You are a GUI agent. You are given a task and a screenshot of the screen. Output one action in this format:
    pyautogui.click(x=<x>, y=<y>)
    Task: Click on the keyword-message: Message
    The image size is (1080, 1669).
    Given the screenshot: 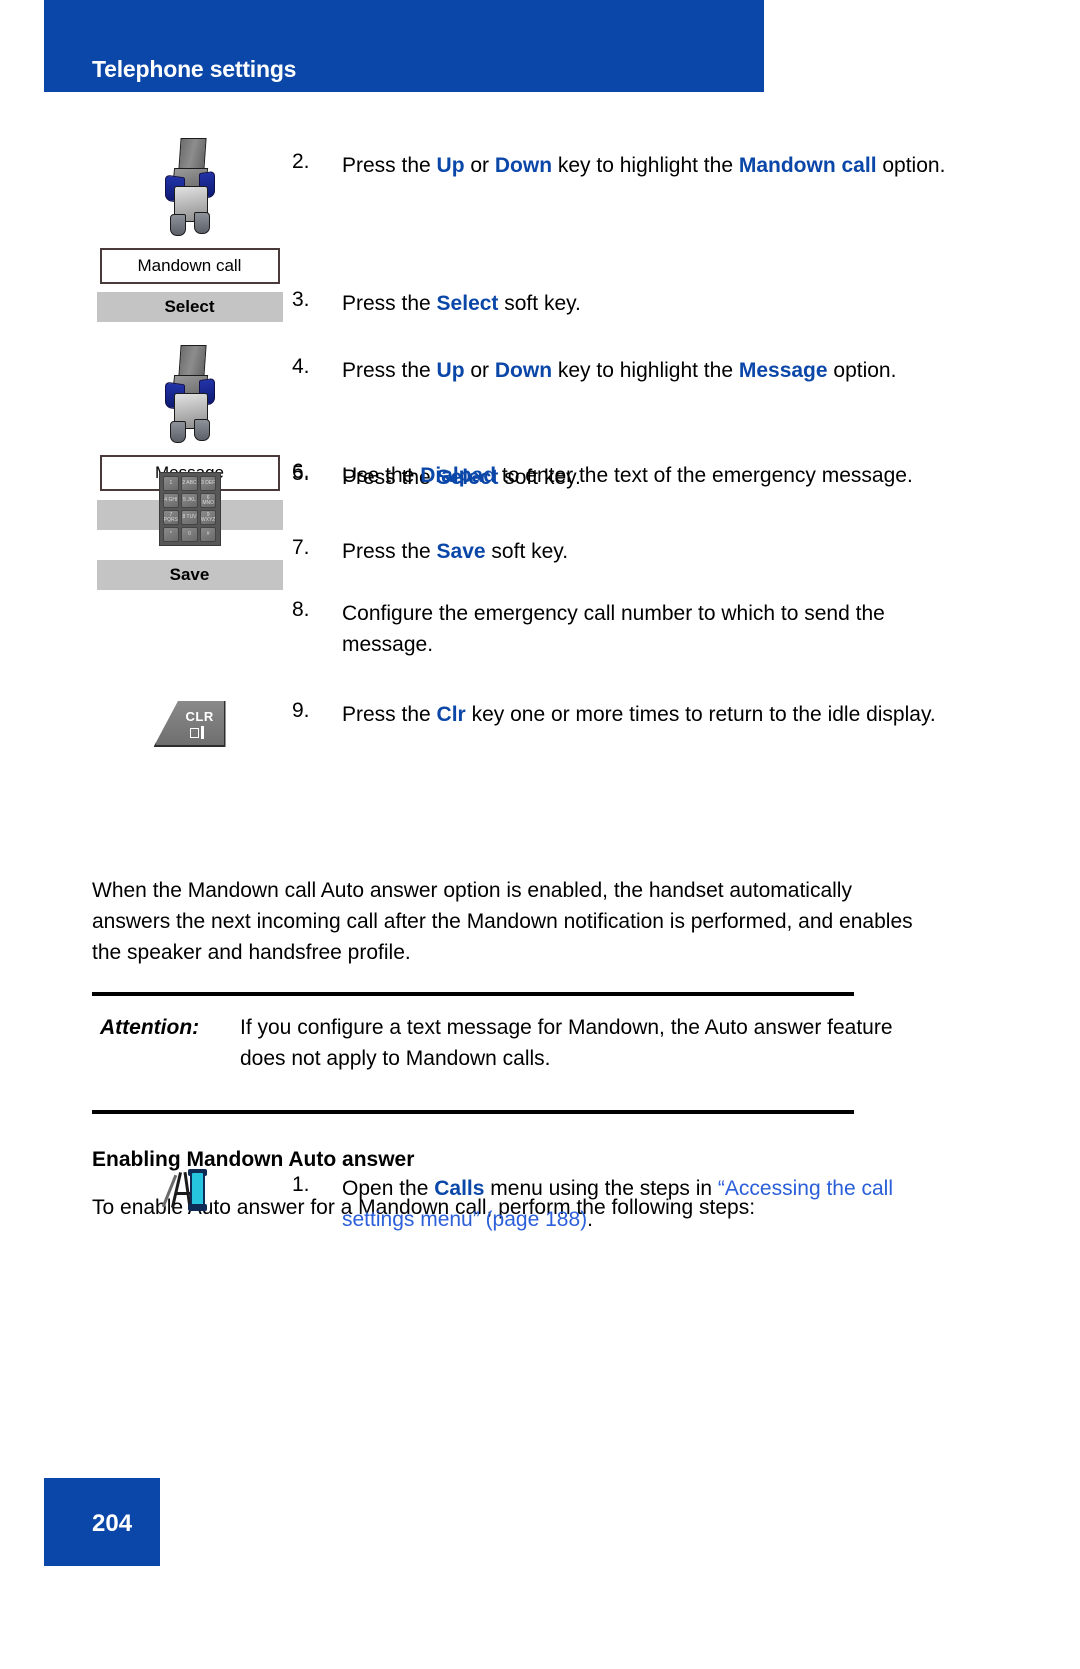 What is the action you would take?
    pyautogui.click(x=783, y=370)
    